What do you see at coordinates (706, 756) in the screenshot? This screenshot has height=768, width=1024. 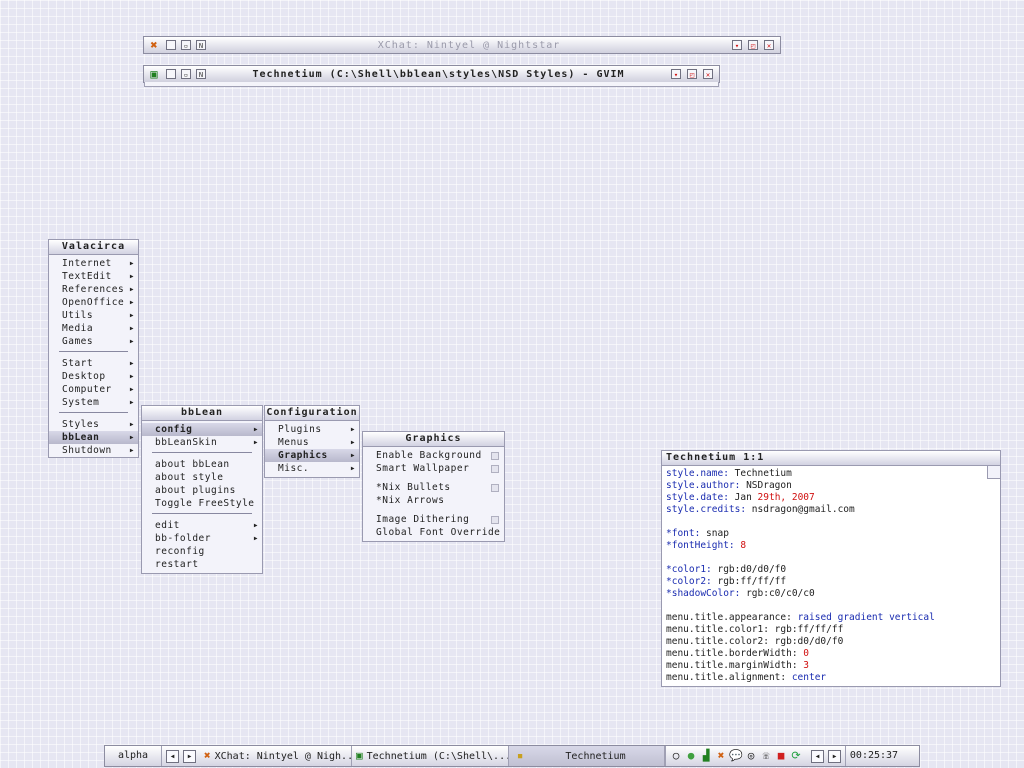 I see `signal-icon: ▟` at bounding box center [706, 756].